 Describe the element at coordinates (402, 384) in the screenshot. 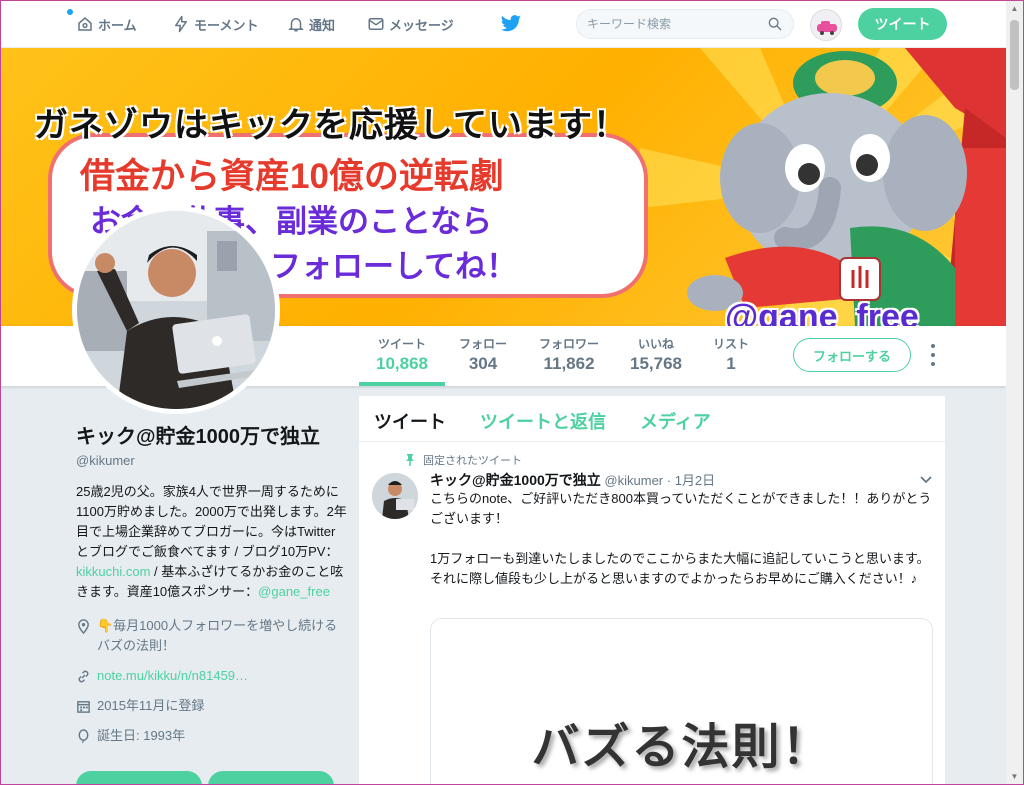

I see `active-stat-underline` at that location.